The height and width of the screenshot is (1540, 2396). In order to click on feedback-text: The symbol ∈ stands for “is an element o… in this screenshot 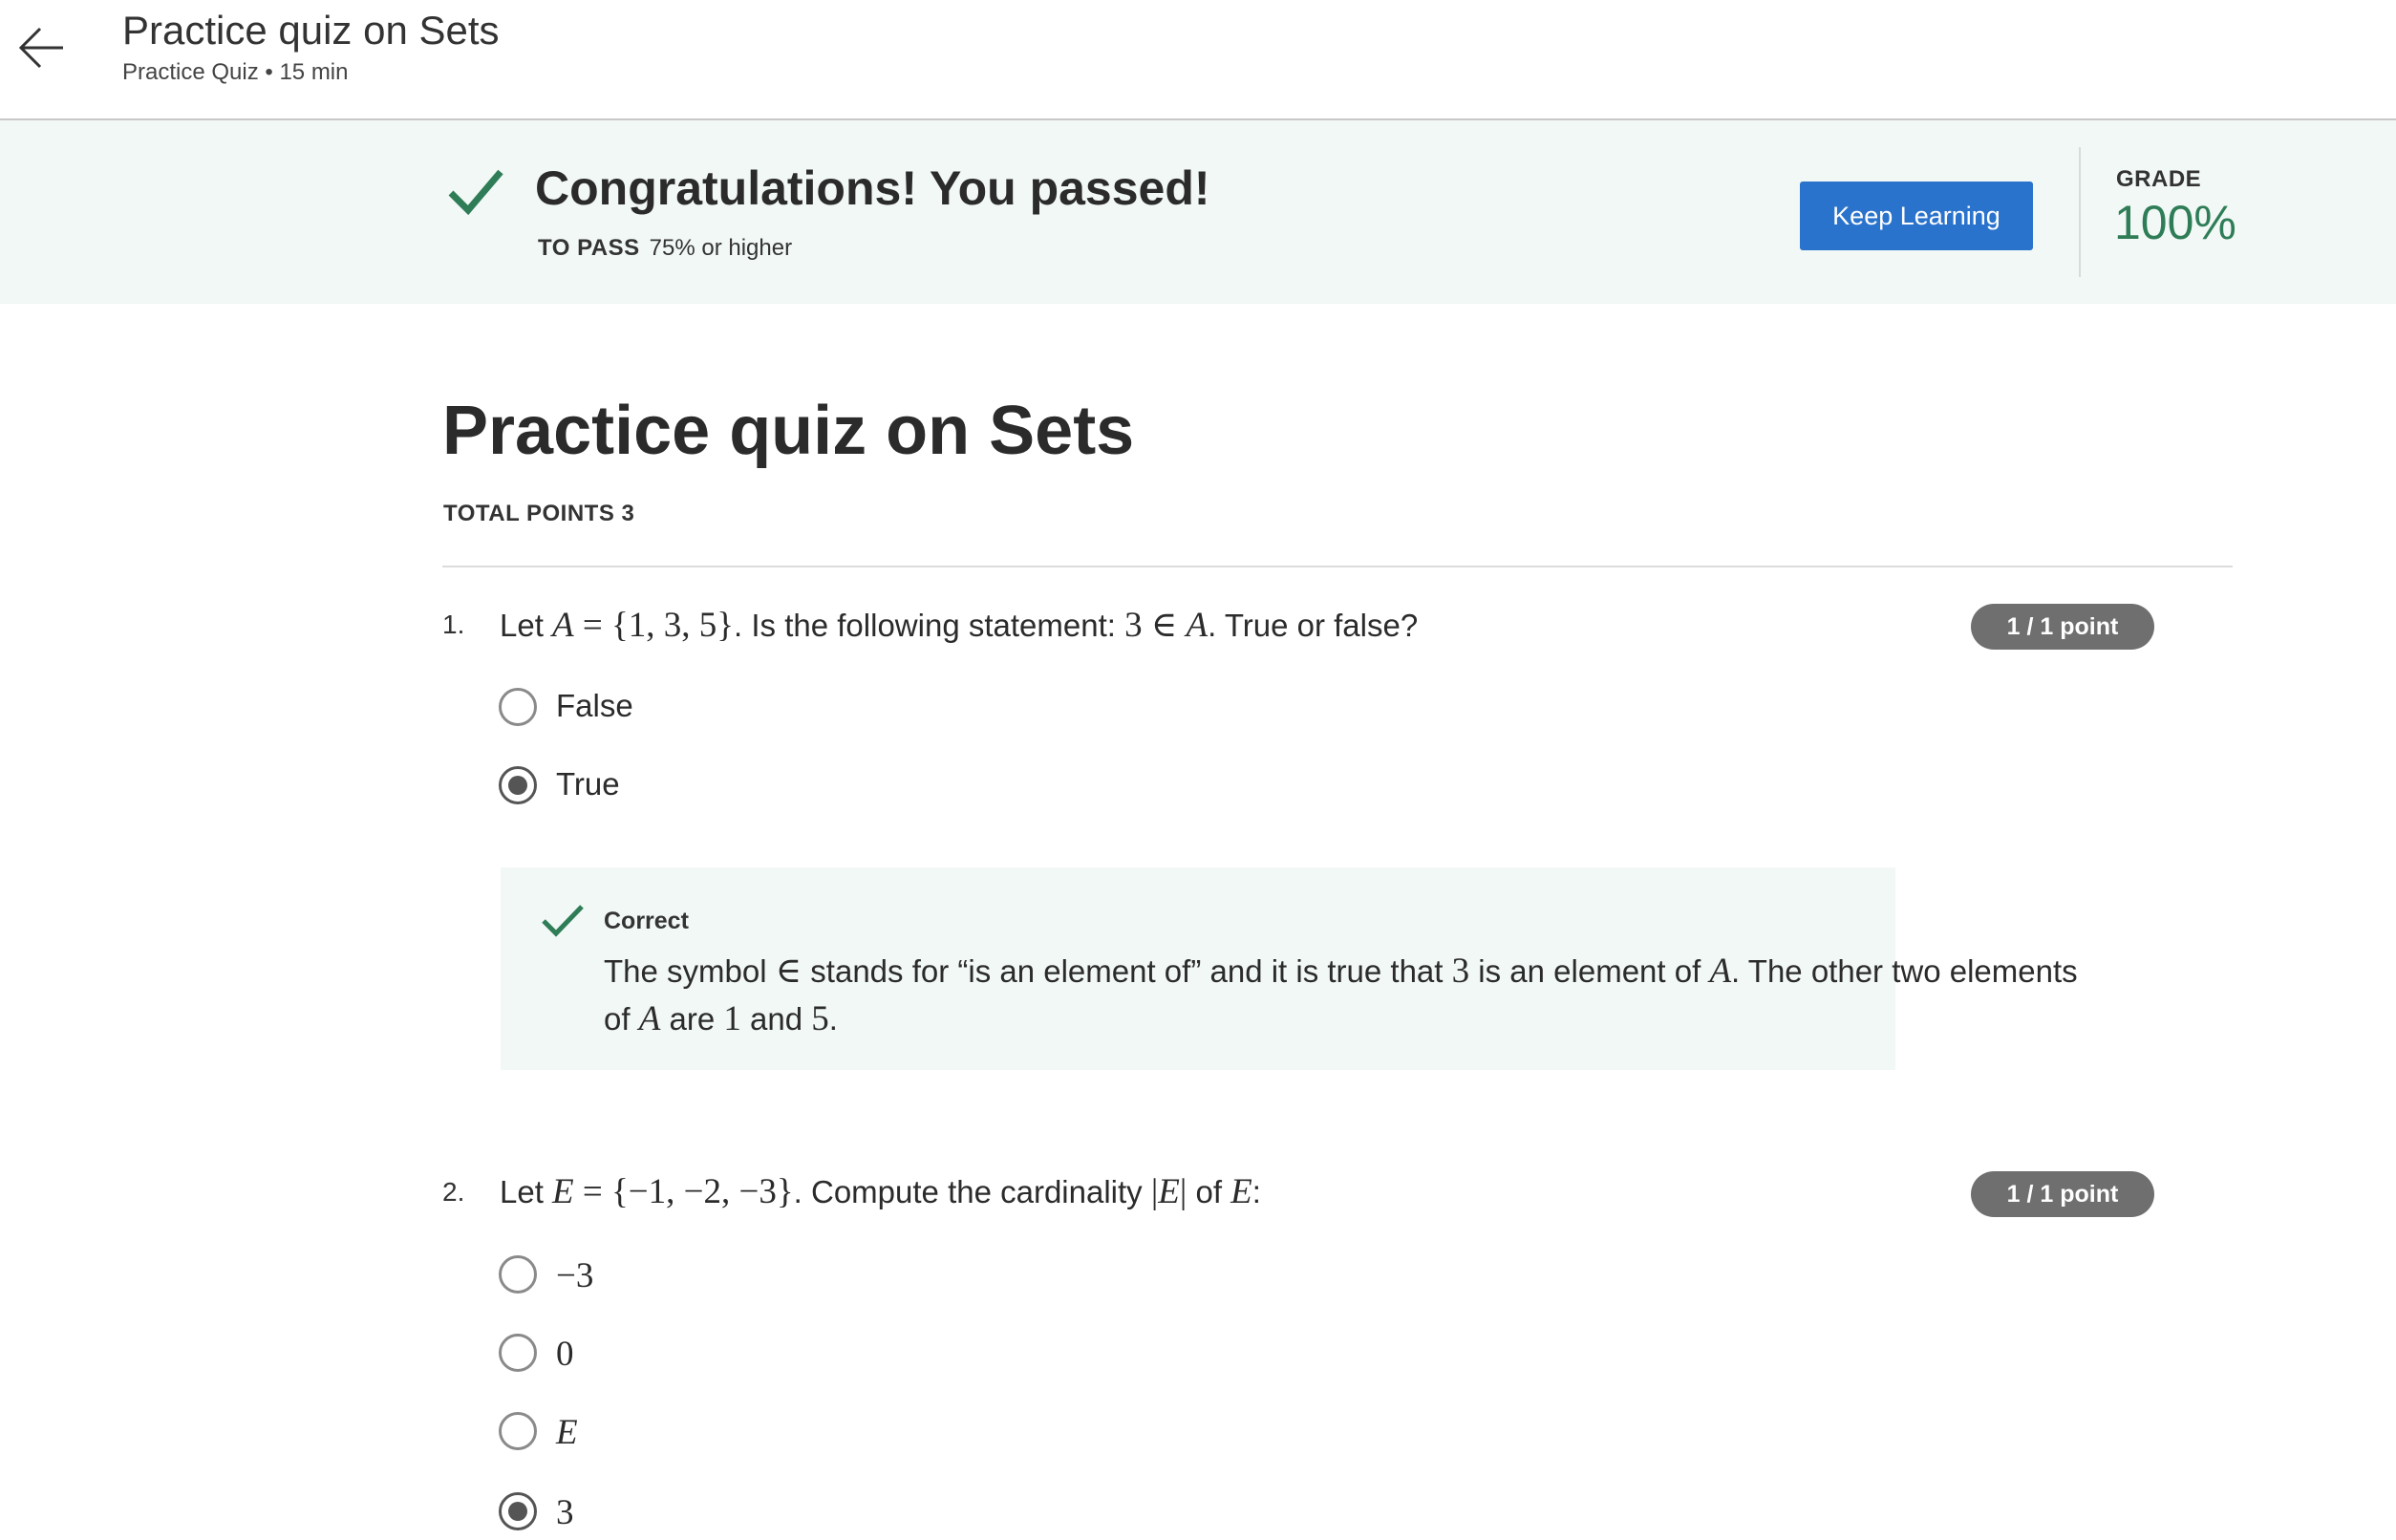, I will do `click(1341, 995)`.